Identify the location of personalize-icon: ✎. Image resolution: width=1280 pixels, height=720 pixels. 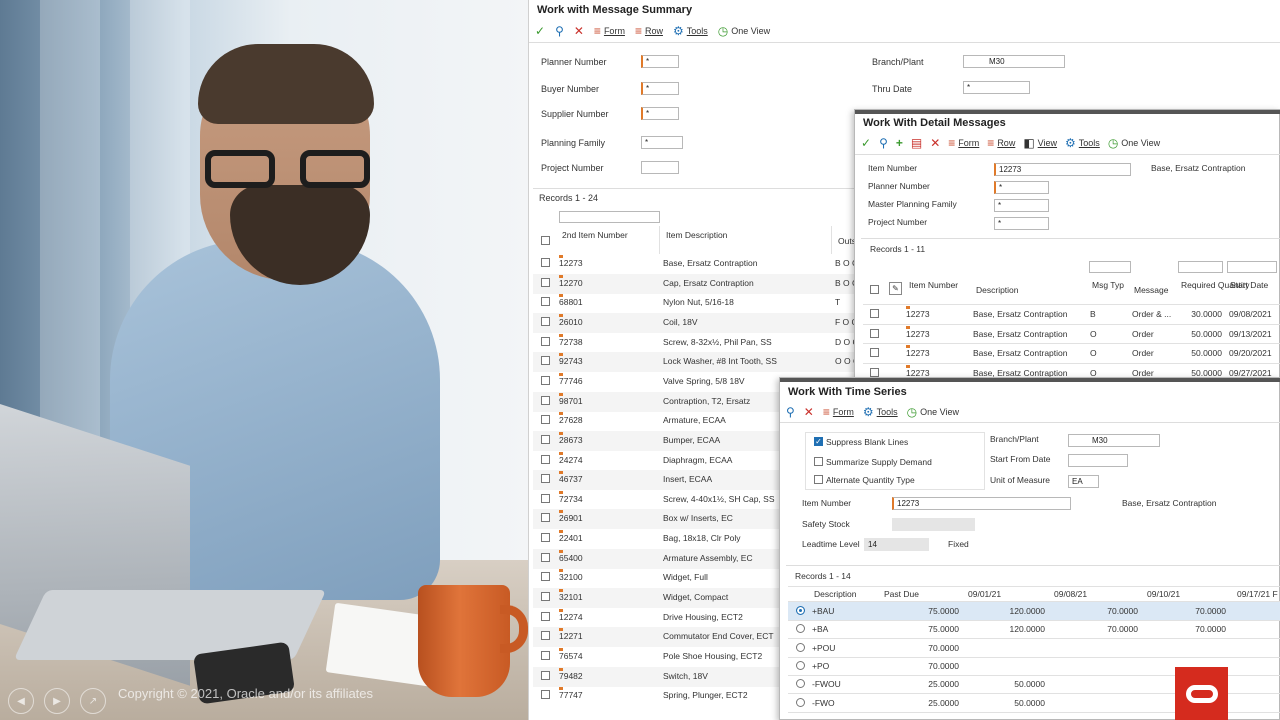
(895, 288).